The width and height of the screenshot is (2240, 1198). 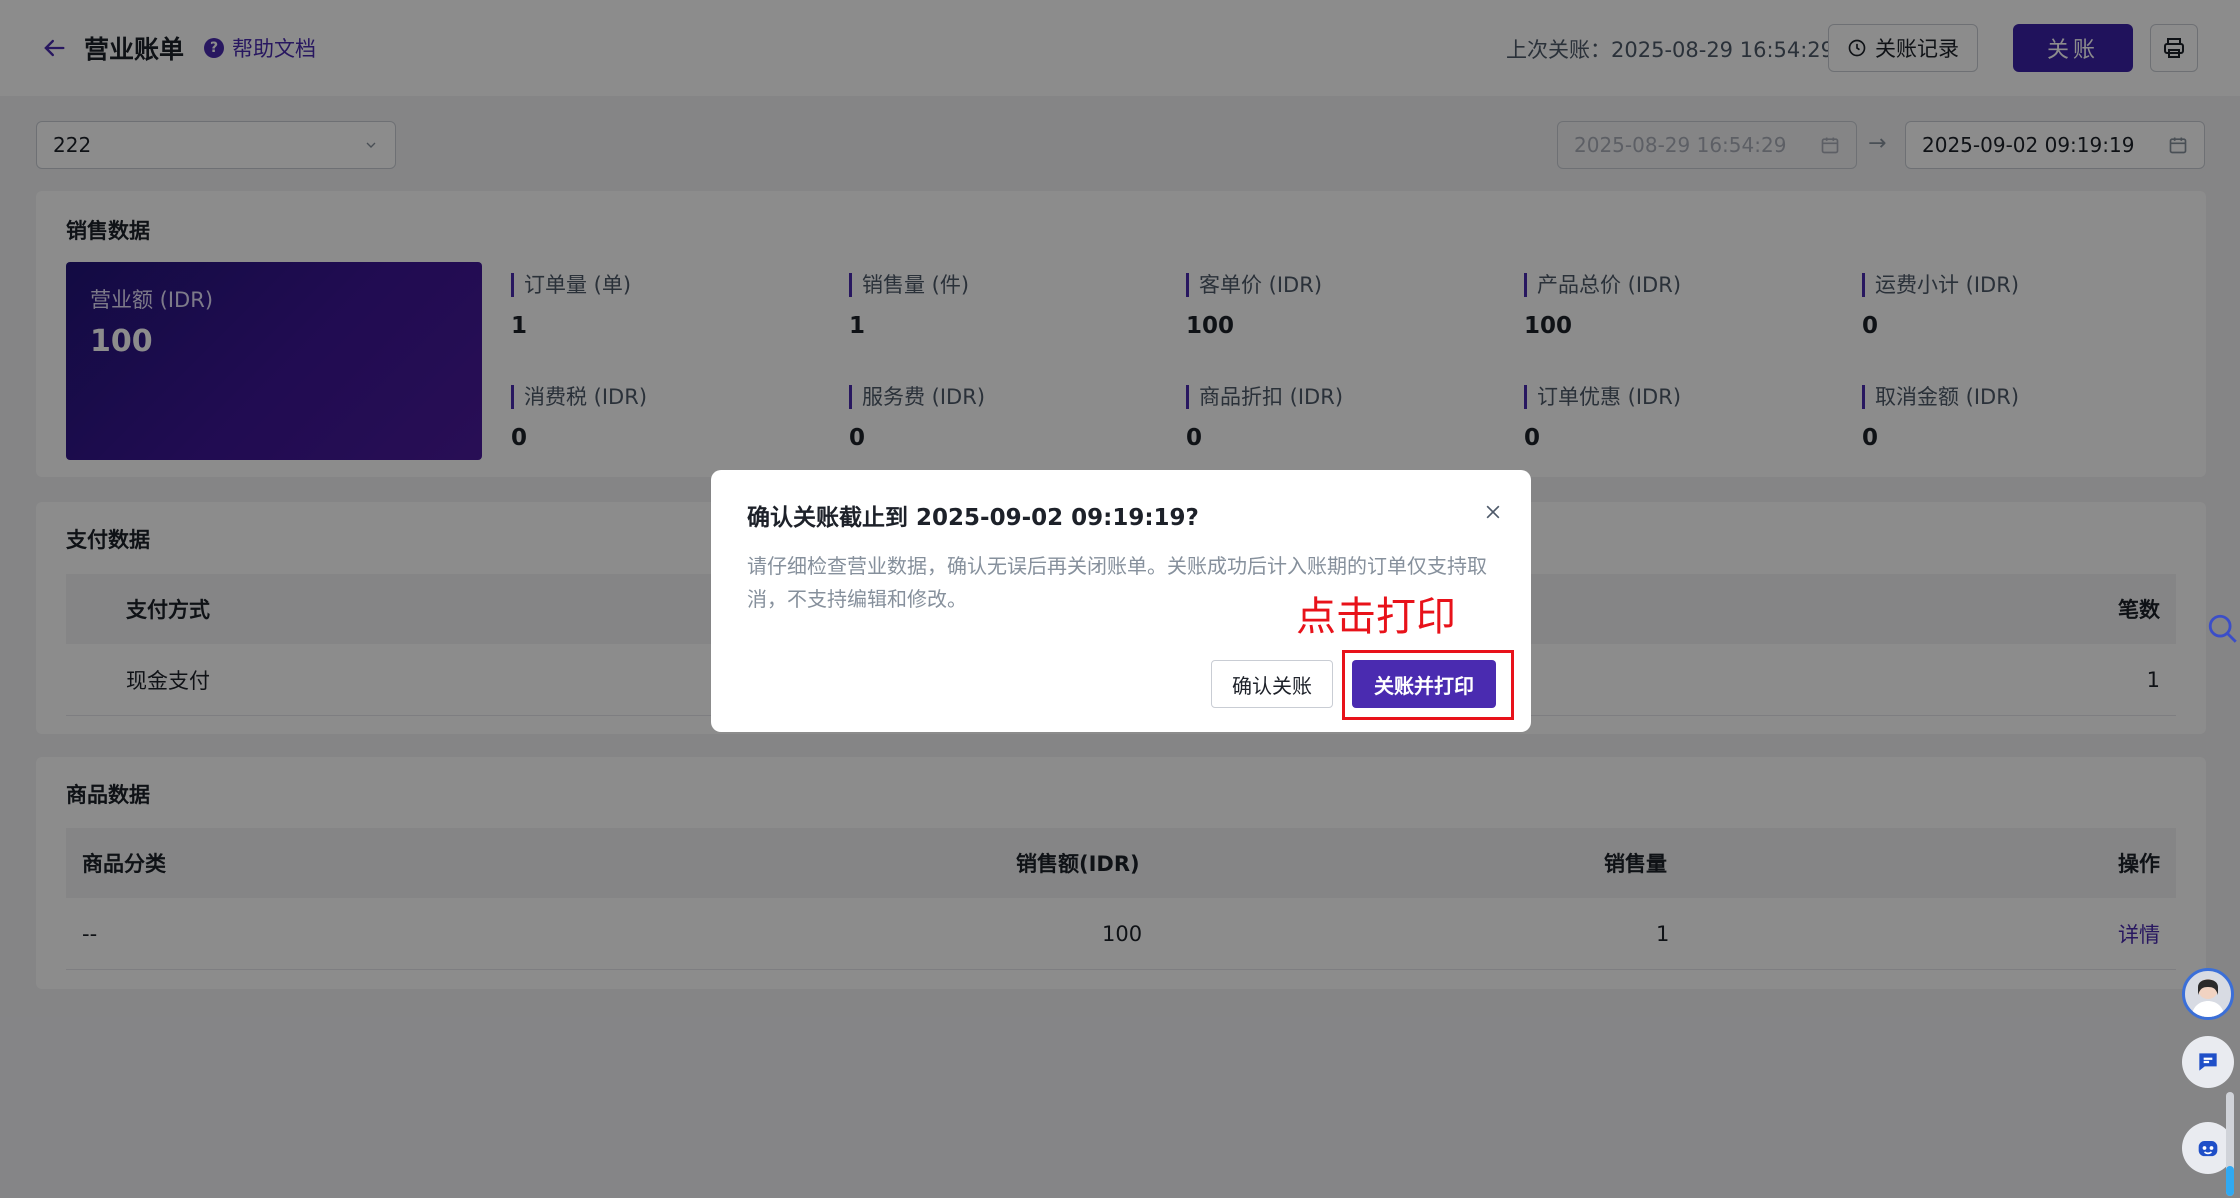 I want to click on robot-icon, so click(x=2208, y=1149).